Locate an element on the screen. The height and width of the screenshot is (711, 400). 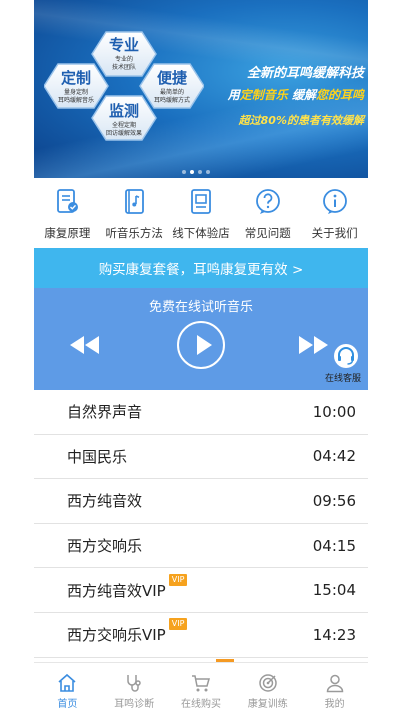
music-player: 免费在线试听音乐 在线客服 is located at coordinates (201, 339).